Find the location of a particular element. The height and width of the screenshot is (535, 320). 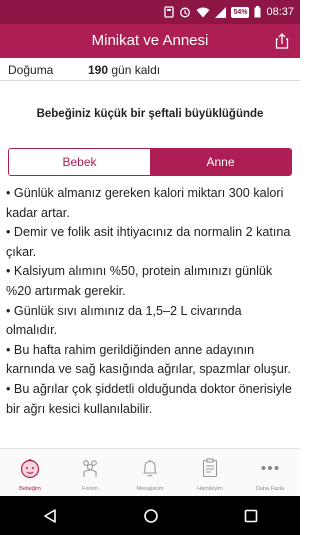

tab-forum: Forum is located at coordinates (90, 472).